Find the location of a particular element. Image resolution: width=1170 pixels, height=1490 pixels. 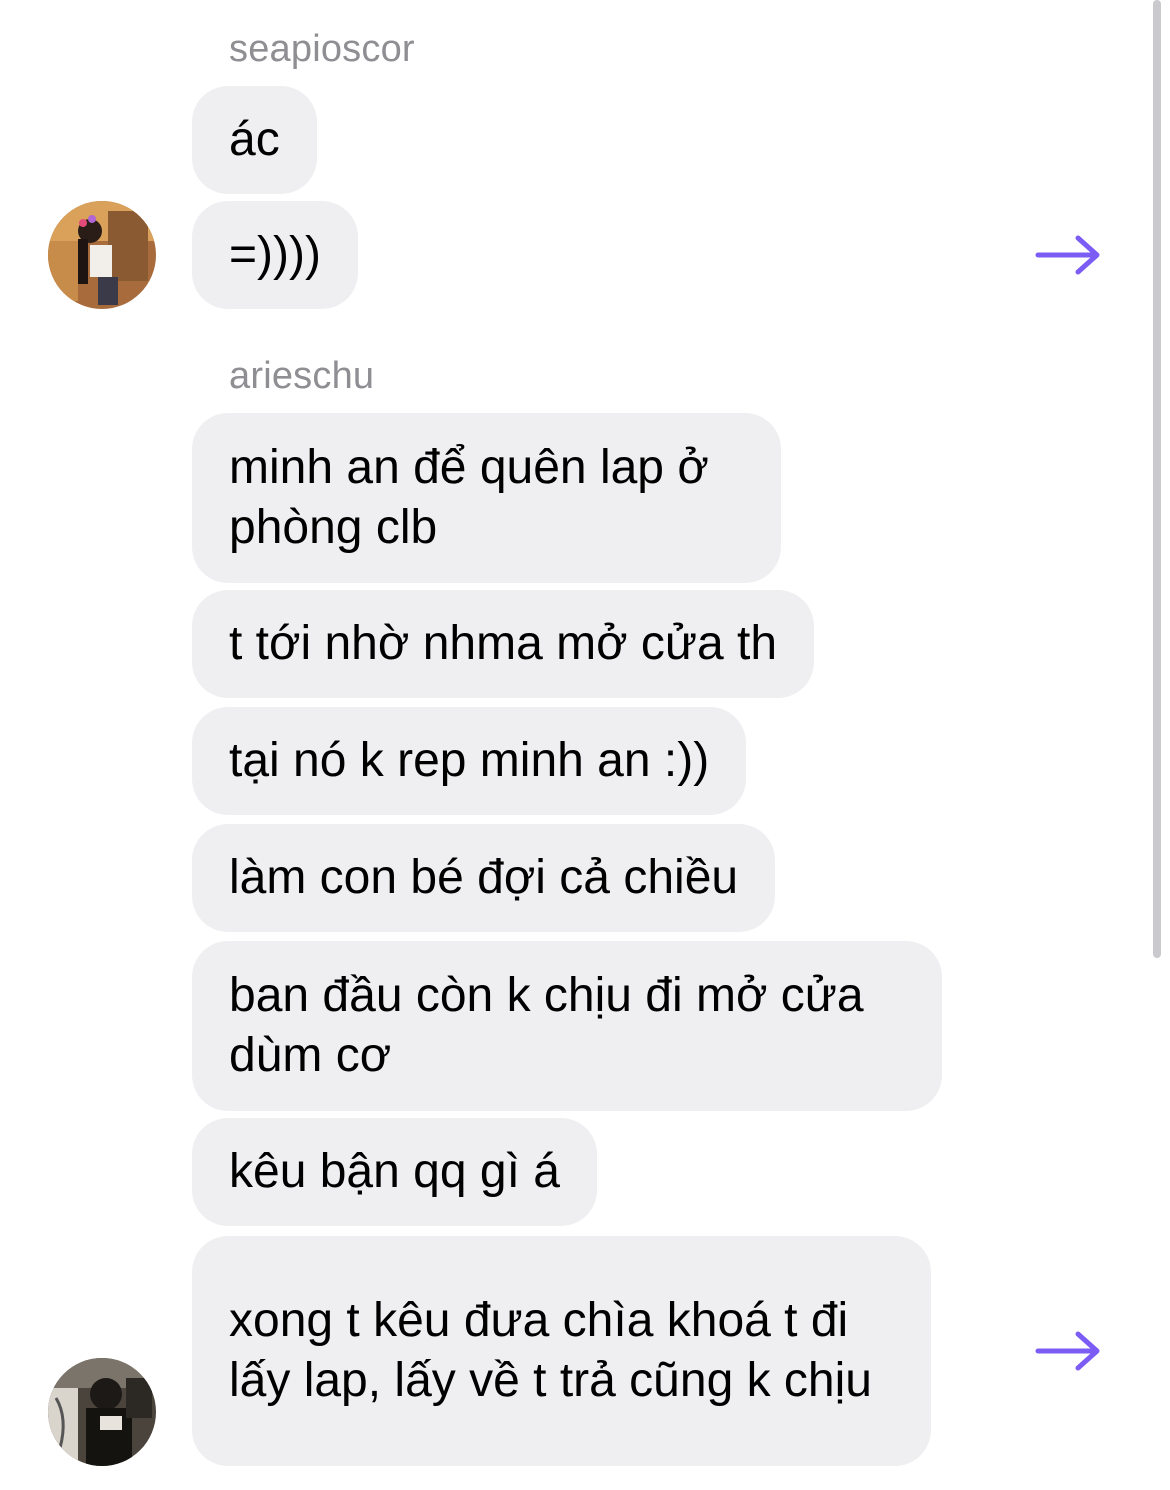

message-text: ban đầu còn k chịu đi mở cửa dùm cơ is located at coordinates (546, 1025).